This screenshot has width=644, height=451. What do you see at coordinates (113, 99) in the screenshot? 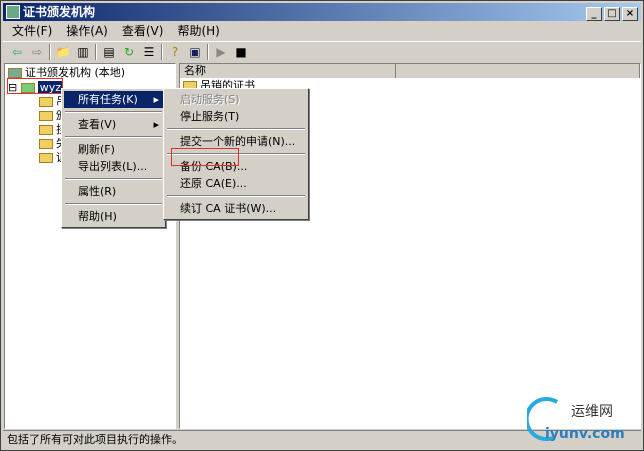
I see `menu-all-tasks: 所有任务(K) ▸` at bounding box center [113, 99].